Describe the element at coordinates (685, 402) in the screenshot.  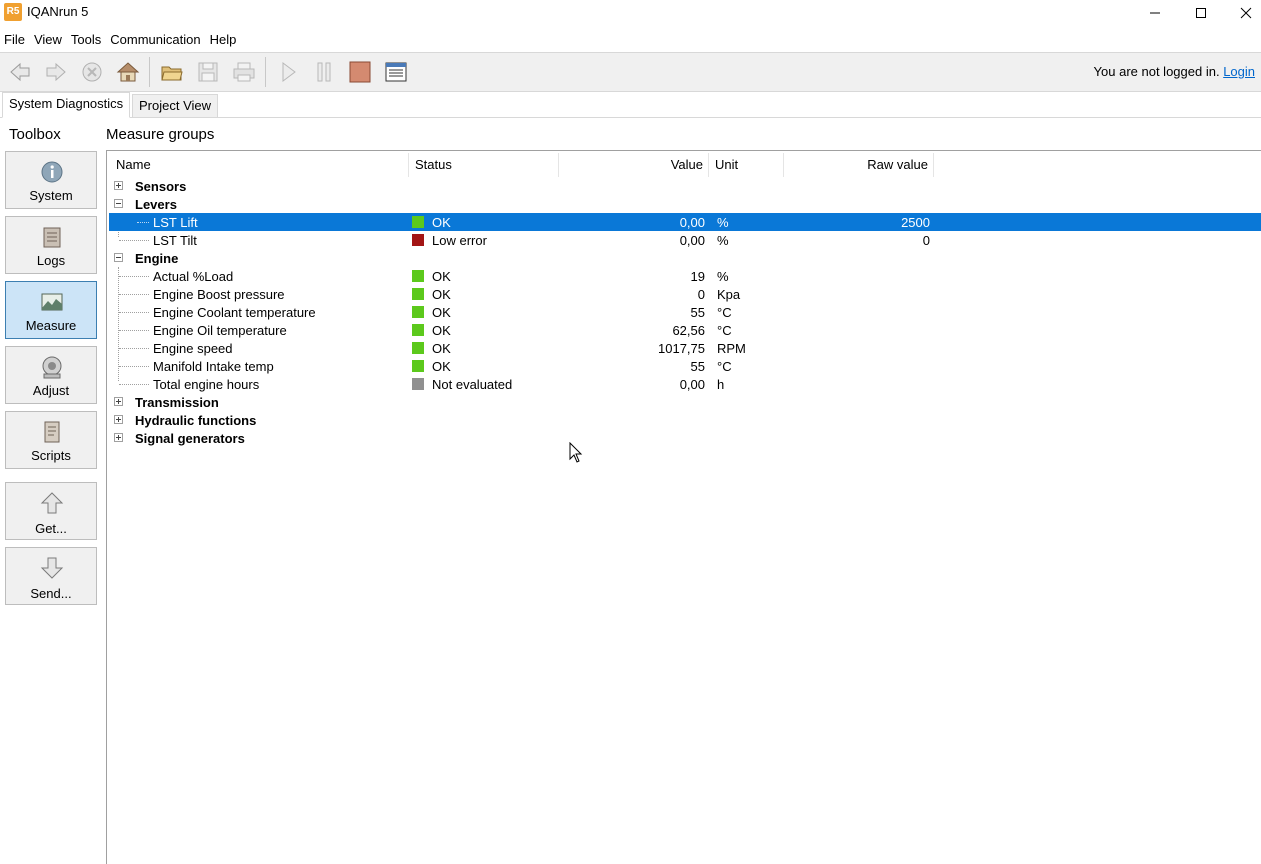
I see `tree-group-row: Transmission` at that location.